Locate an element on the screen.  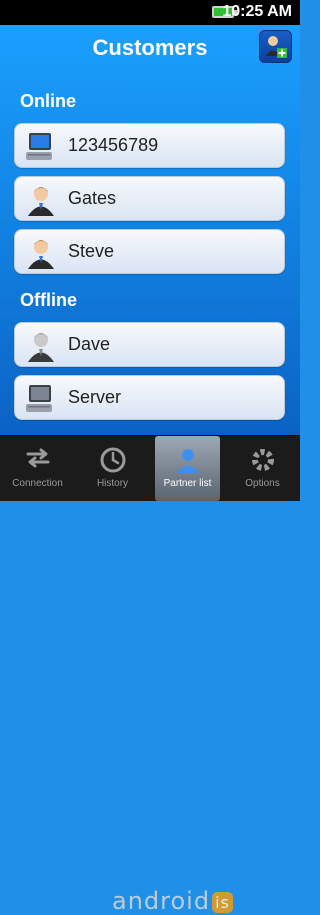
contact-item-gates: Gates is located at coordinates (149, 198).